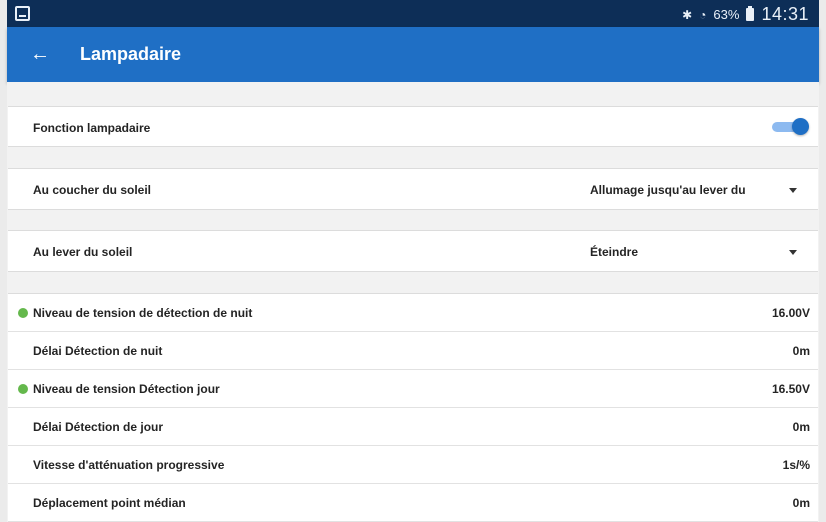  Describe the element at coordinates (413, 13) in the screenshot. I see `status-bar: ✱ ◔ 63% 14:31` at that location.